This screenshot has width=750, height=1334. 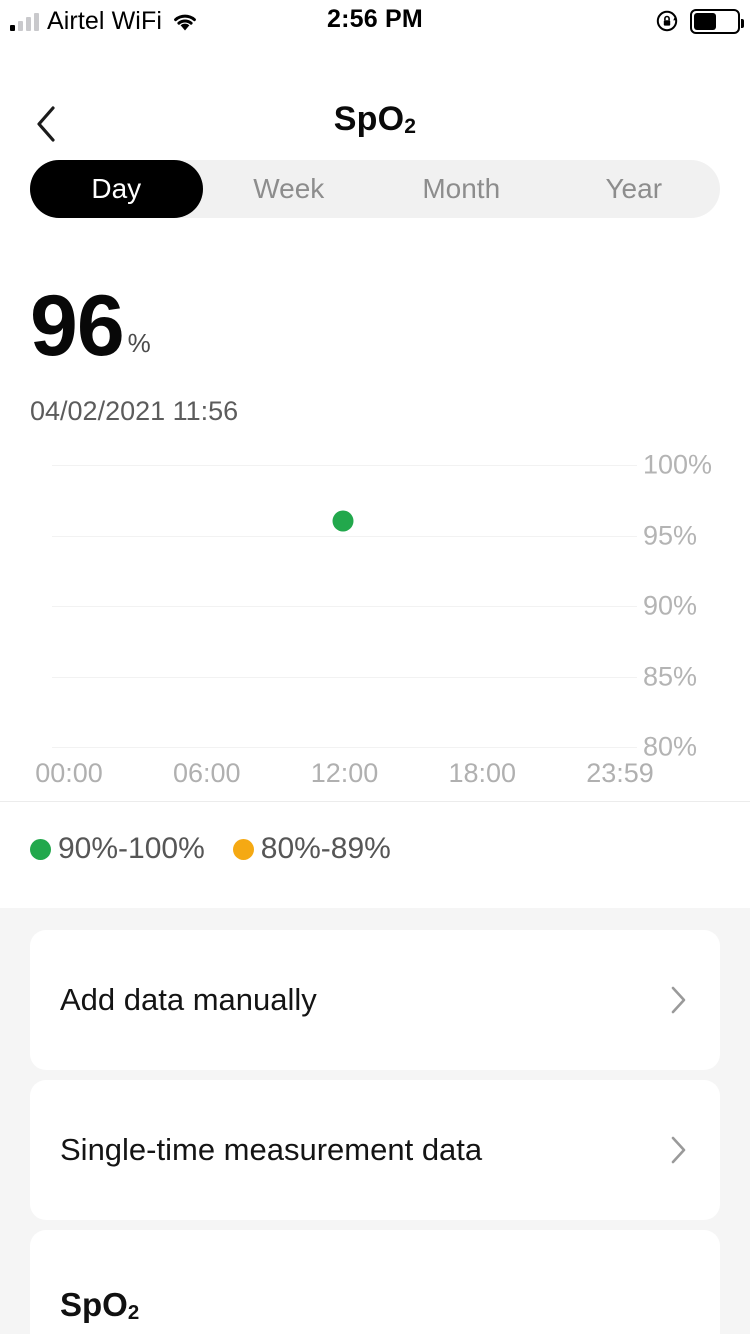 What do you see at coordinates (289, 189) in the screenshot?
I see `tab-week: Week` at bounding box center [289, 189].